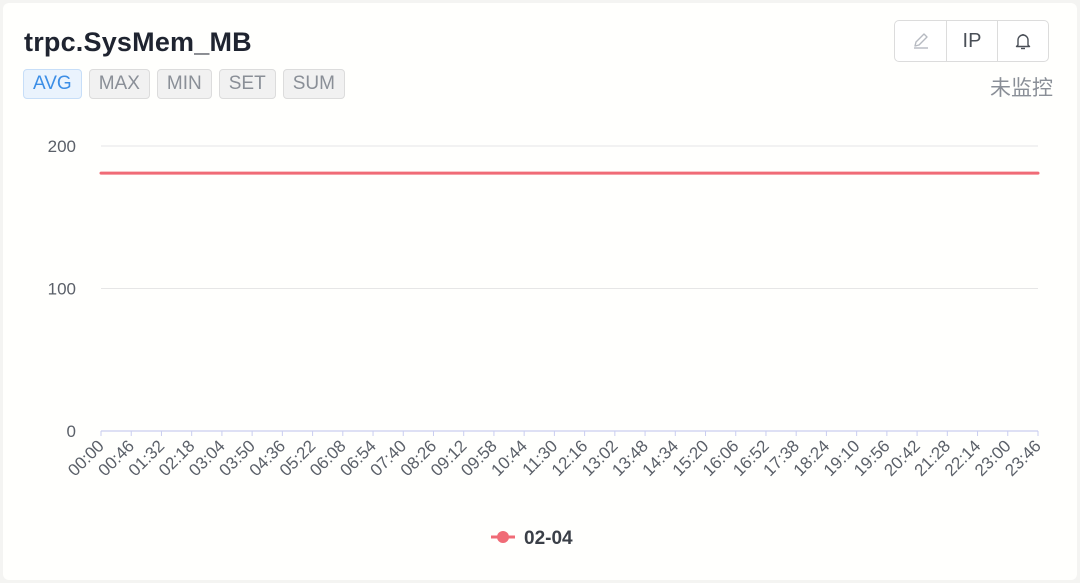 The height and width of the screenshot is (583, 1080). Describe the element at coordinates (62, 146) in the screenshot. I see `y-tick-label: 200` at that location.